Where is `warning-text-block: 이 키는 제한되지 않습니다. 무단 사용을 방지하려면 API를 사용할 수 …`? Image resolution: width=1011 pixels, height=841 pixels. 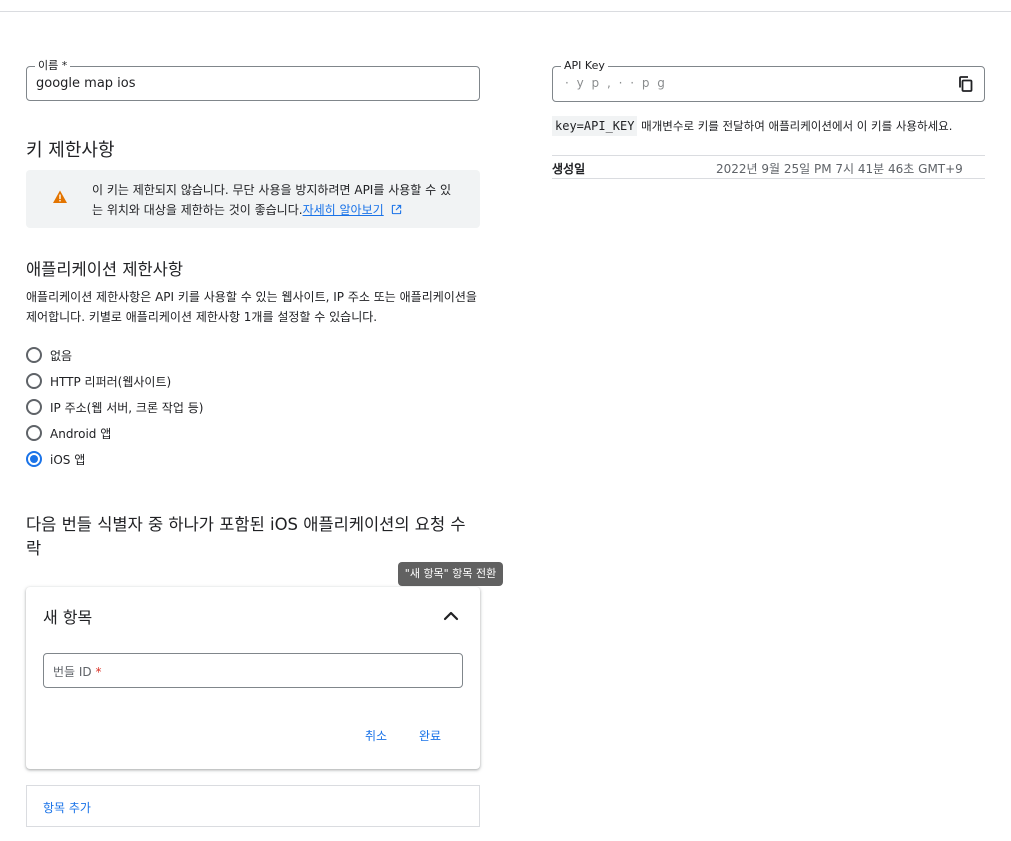 warning-text-block: 이 키는 제한되지 않습니다. 무단 사용을 방지하려면 API를 사용할 수 … is located at coordinates (277, 200).